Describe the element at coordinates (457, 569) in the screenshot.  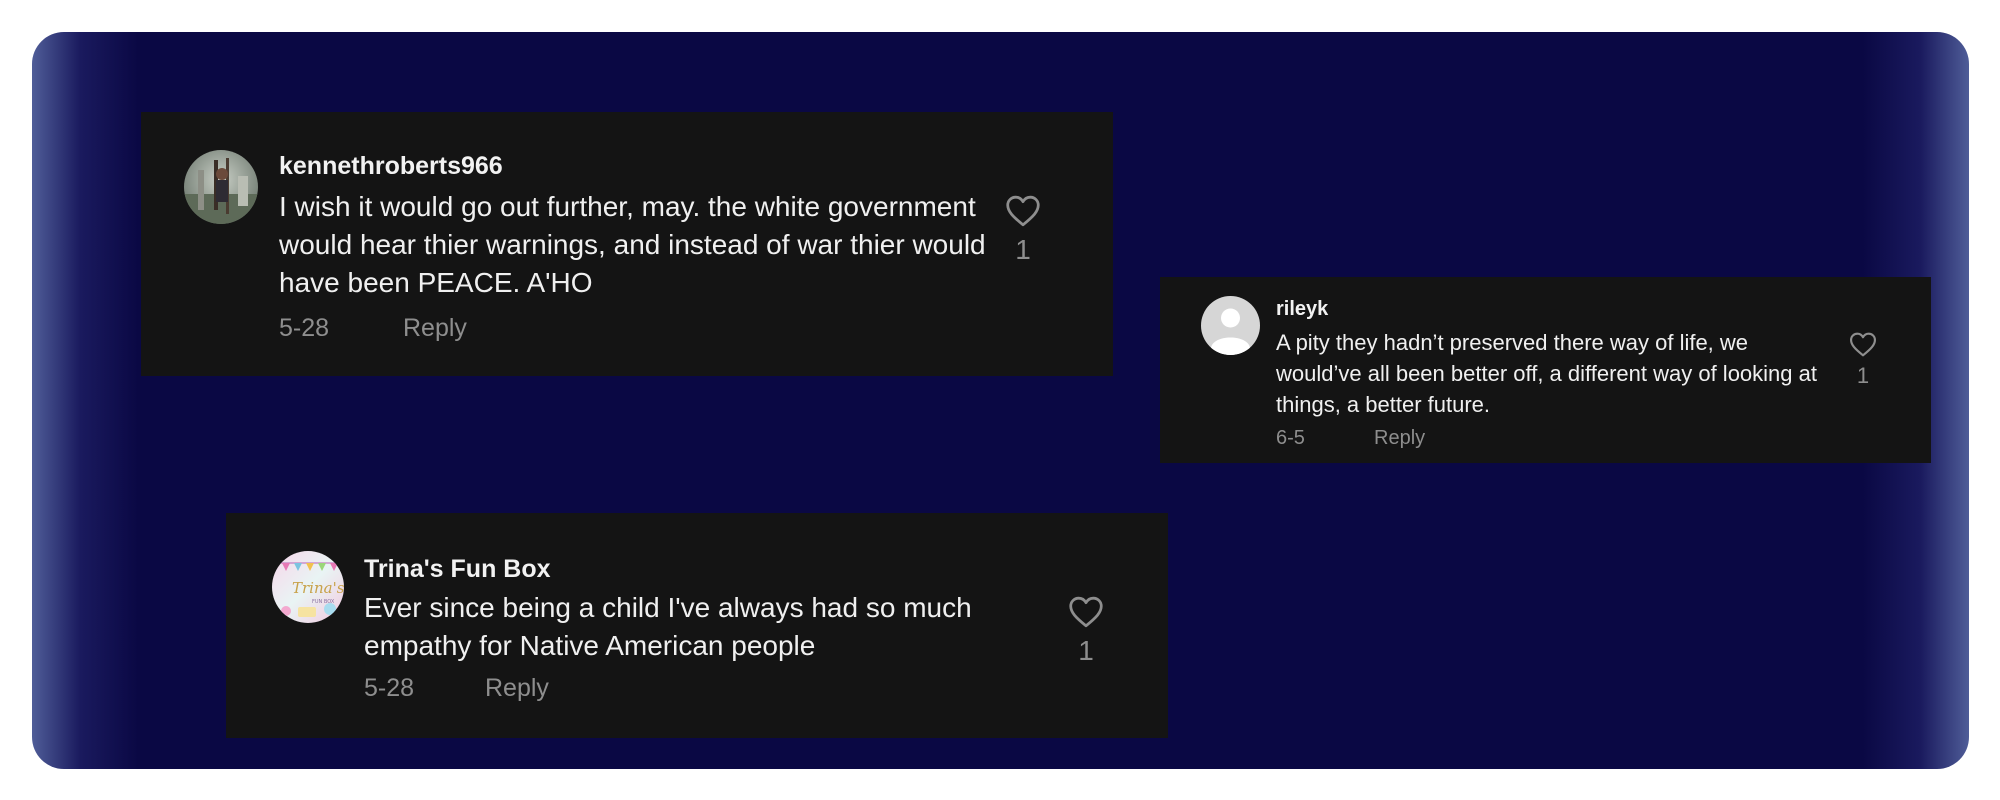
I see `comment-username: Trina's Fun Box` at that location.